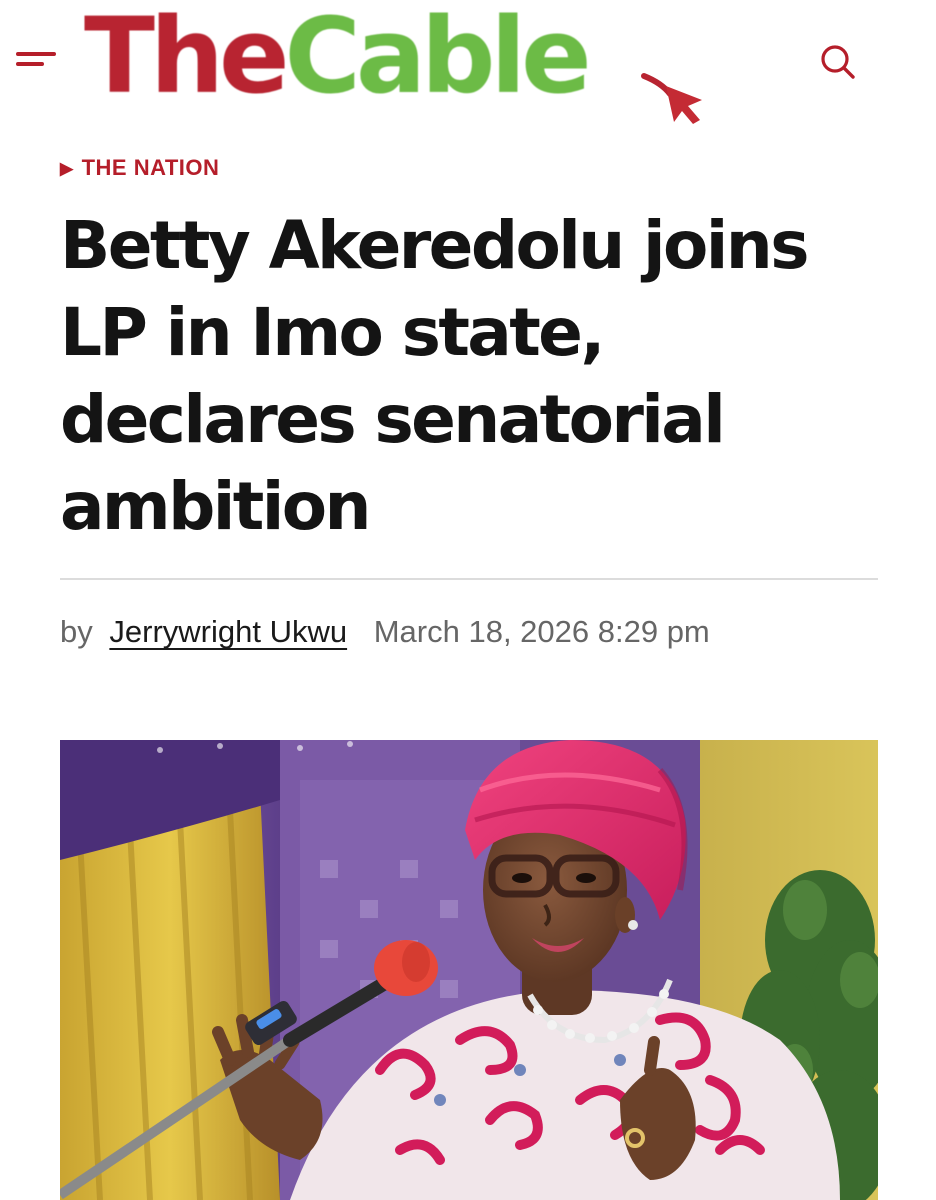  What do you see at coordinates (438, 58) in the screenshot?
I see `logo-text-cable: Cable` at bounding box center [438, 58].